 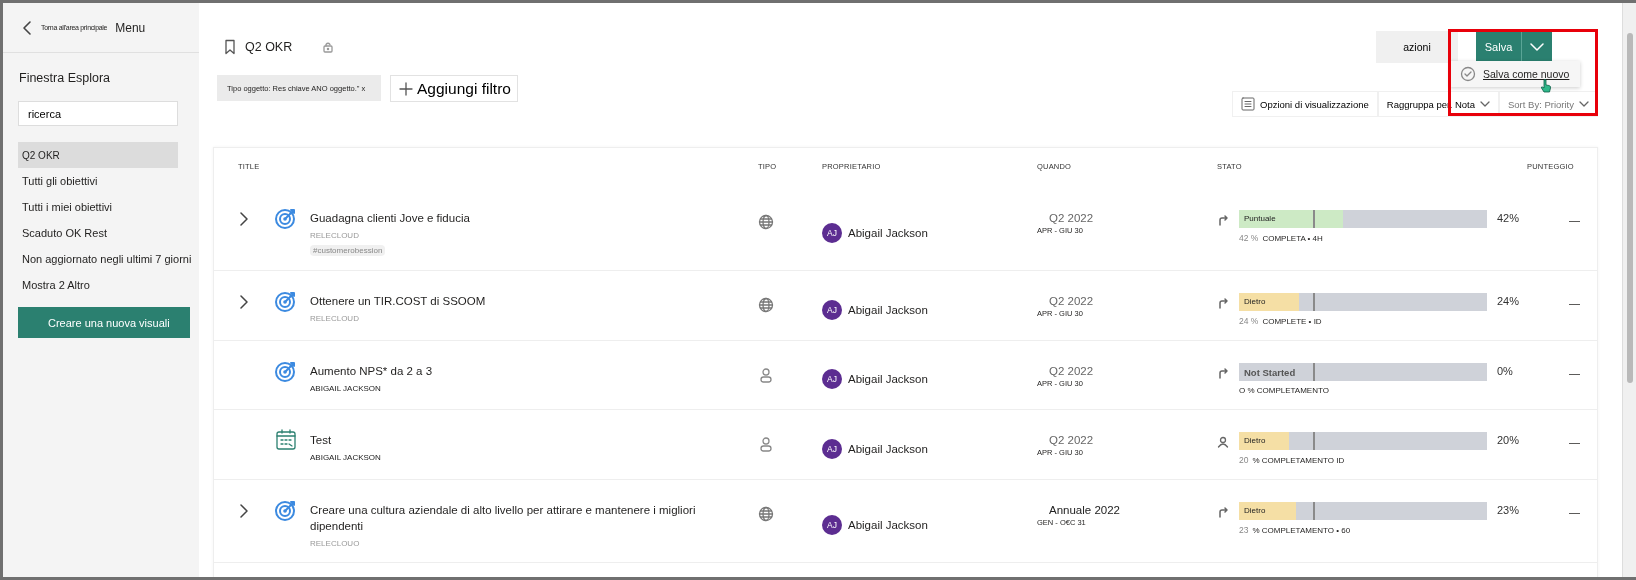 I want to click on nav-item: Mostra 2 Altro, so click(x=98, y=285).